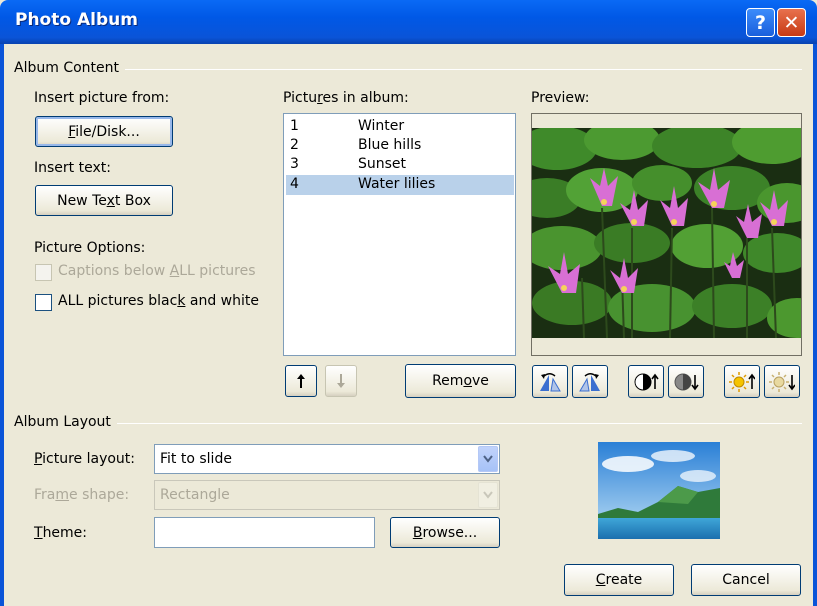 Image resolution: width=817 pixels, height=606 pixels. What do you see at coordinates (195, 495) in the screenshot?
I see `frame-shape-value: Rectangle` at bounding box center [195, 495].